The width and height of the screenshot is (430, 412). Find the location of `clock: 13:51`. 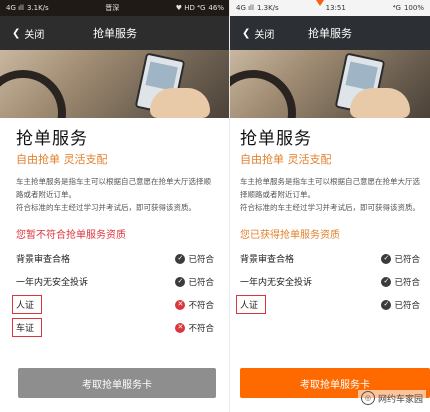

clock: 13:51 is located at coordinates (335, 8).